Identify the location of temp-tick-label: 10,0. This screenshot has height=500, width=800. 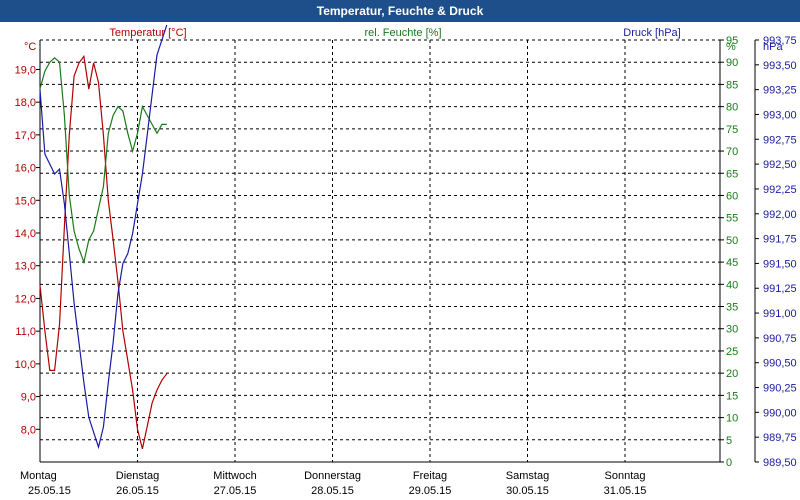
(25, 365).